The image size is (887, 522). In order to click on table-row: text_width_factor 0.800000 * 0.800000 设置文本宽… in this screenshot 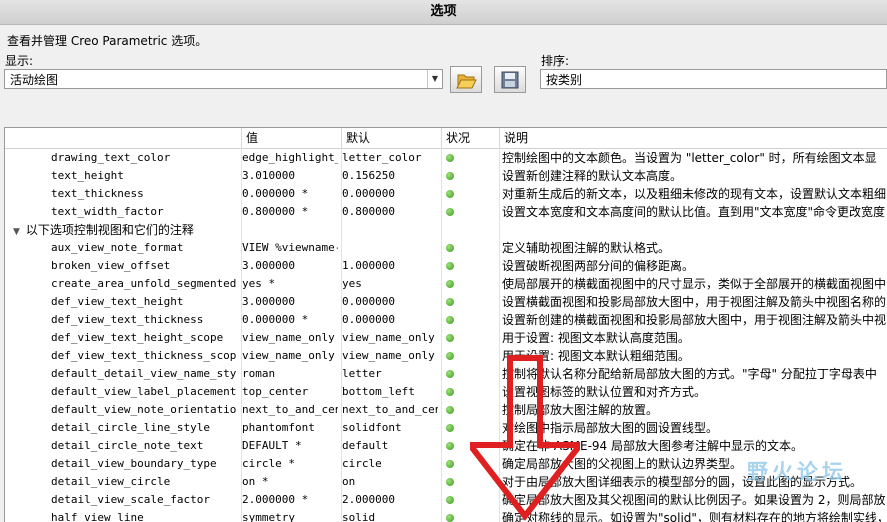, I will do `click(446, 212)`.